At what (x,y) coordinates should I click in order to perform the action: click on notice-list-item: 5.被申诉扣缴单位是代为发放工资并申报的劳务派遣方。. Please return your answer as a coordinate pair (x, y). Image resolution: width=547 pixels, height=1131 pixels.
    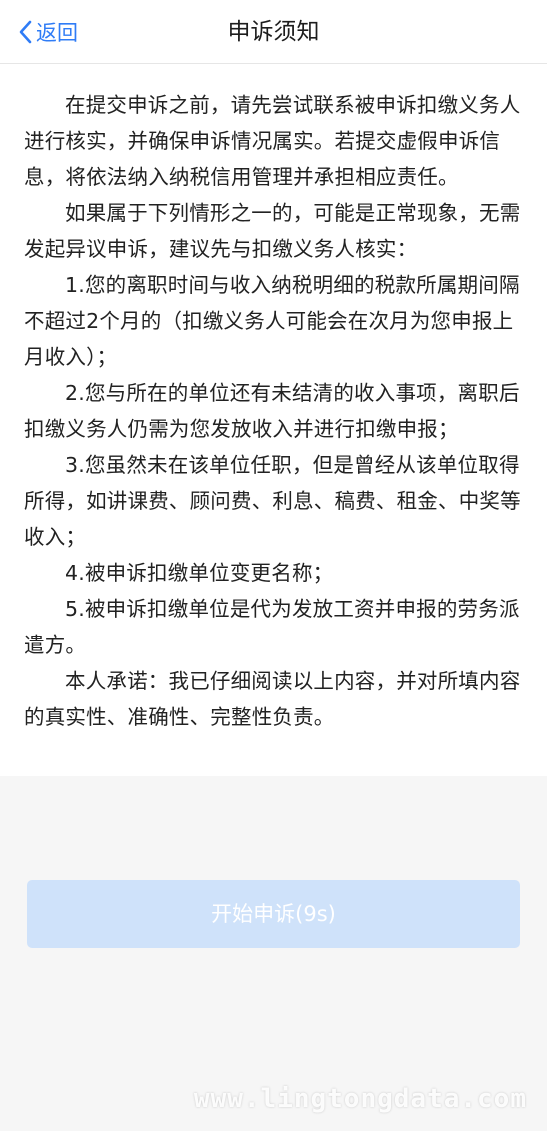
    Looking at the image, I should click on (272, 627).